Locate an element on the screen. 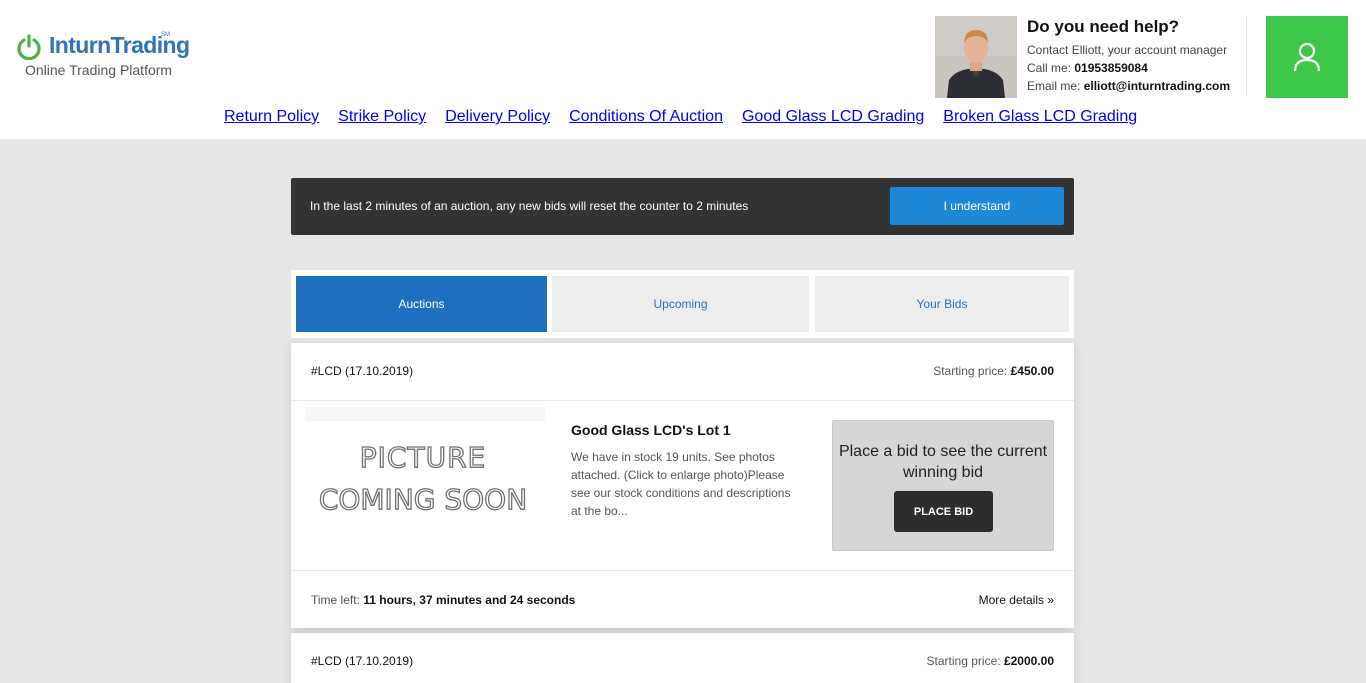 This screenshot has height=683, width=1366. account-manager-photo is located at coordinates (976, 57).